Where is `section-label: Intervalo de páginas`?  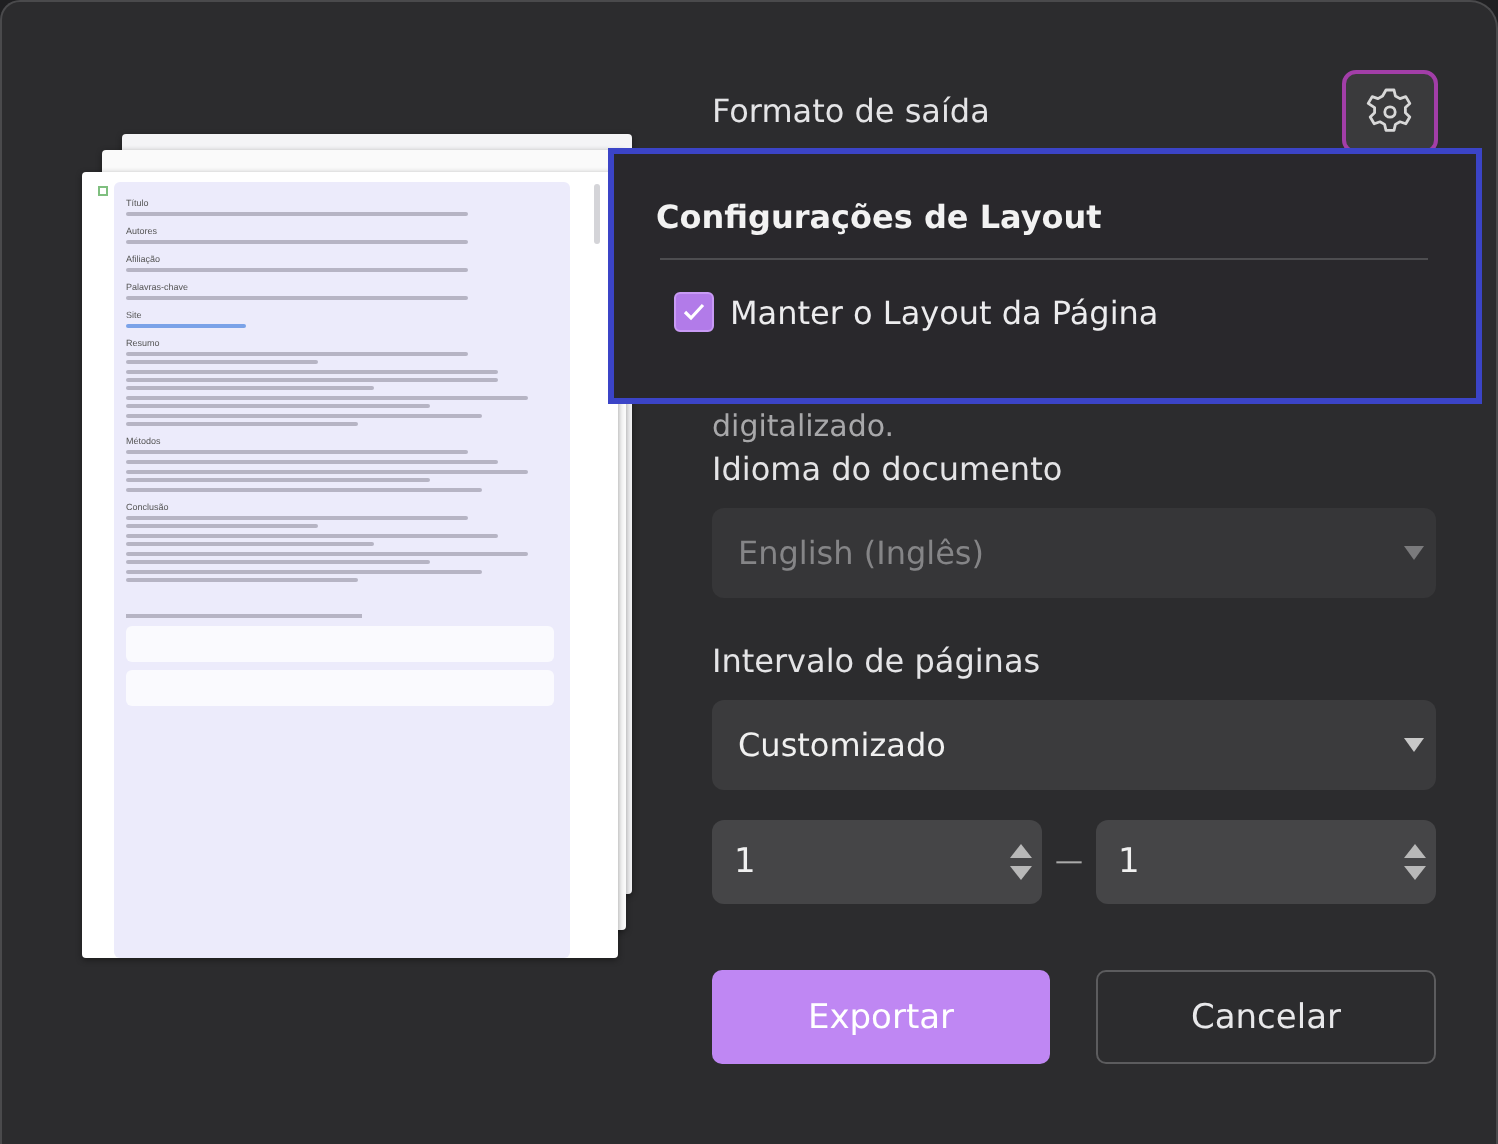
section-label: Intervalo de páginas is located at coordinates (877, 662).